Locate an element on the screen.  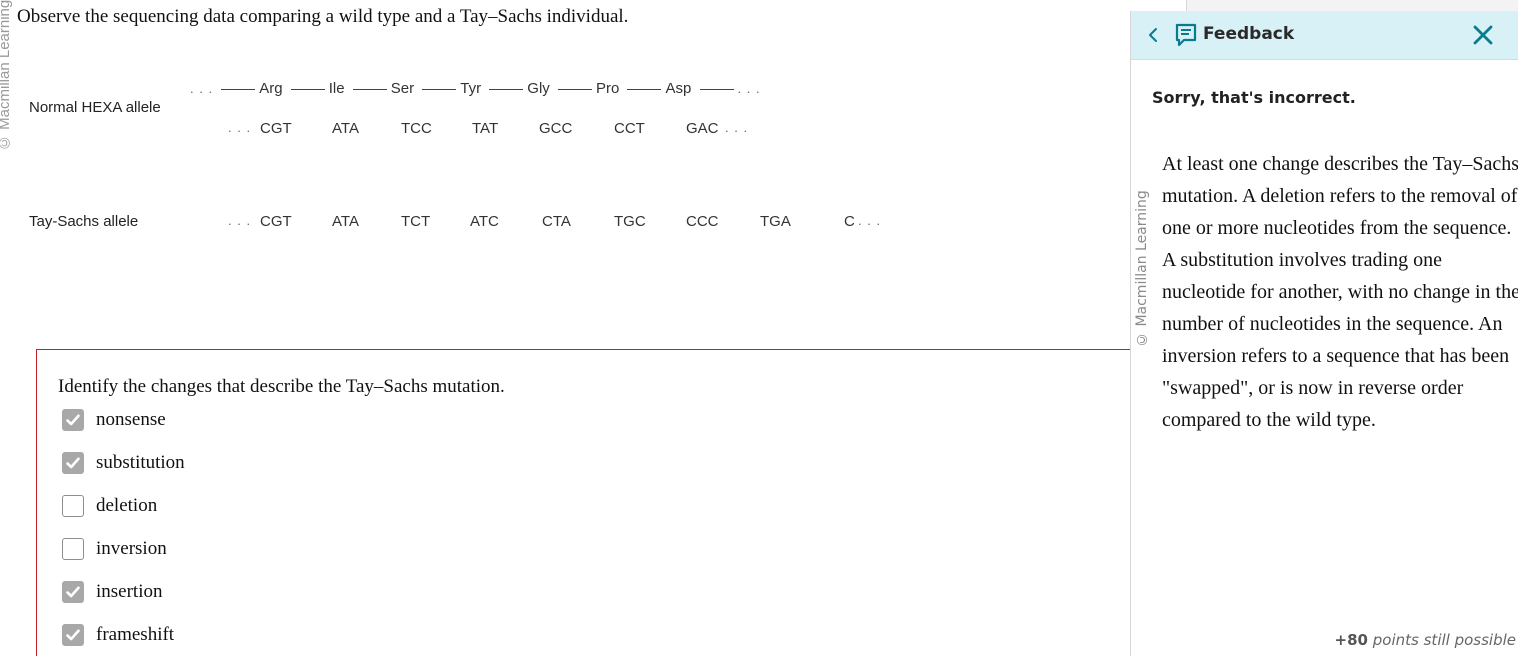
option-label: insertion is located at coordinates (129, 591).